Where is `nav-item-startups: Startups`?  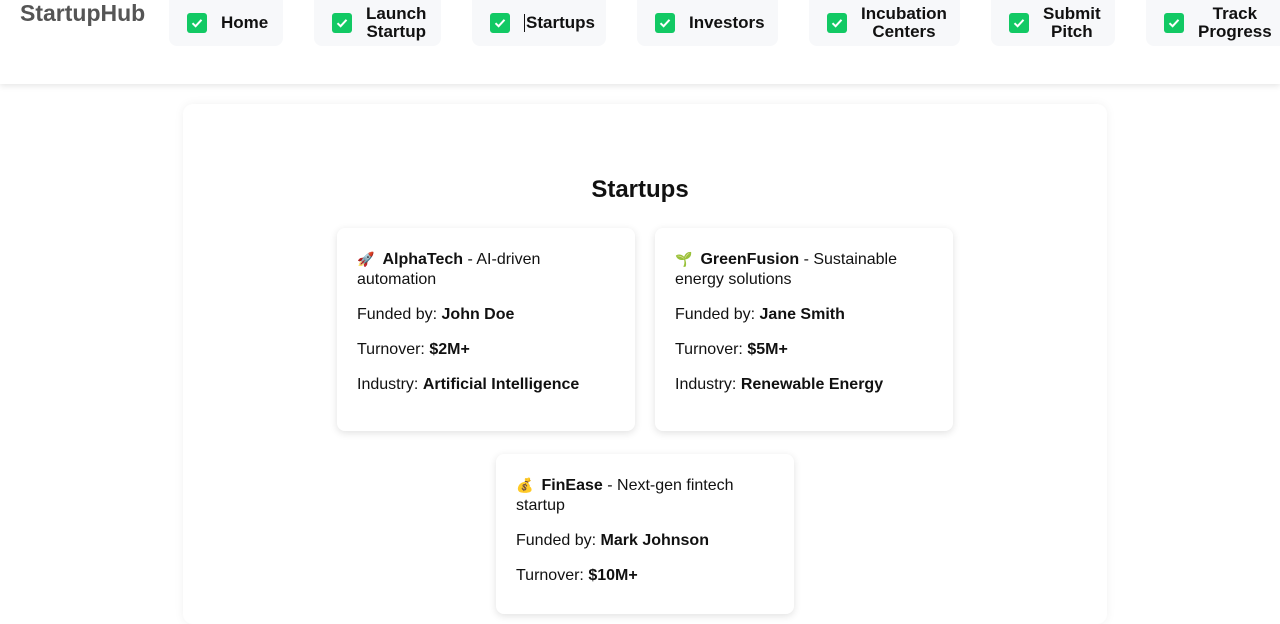 nav-item-startups: Startups is located at coordinates (539, 23).